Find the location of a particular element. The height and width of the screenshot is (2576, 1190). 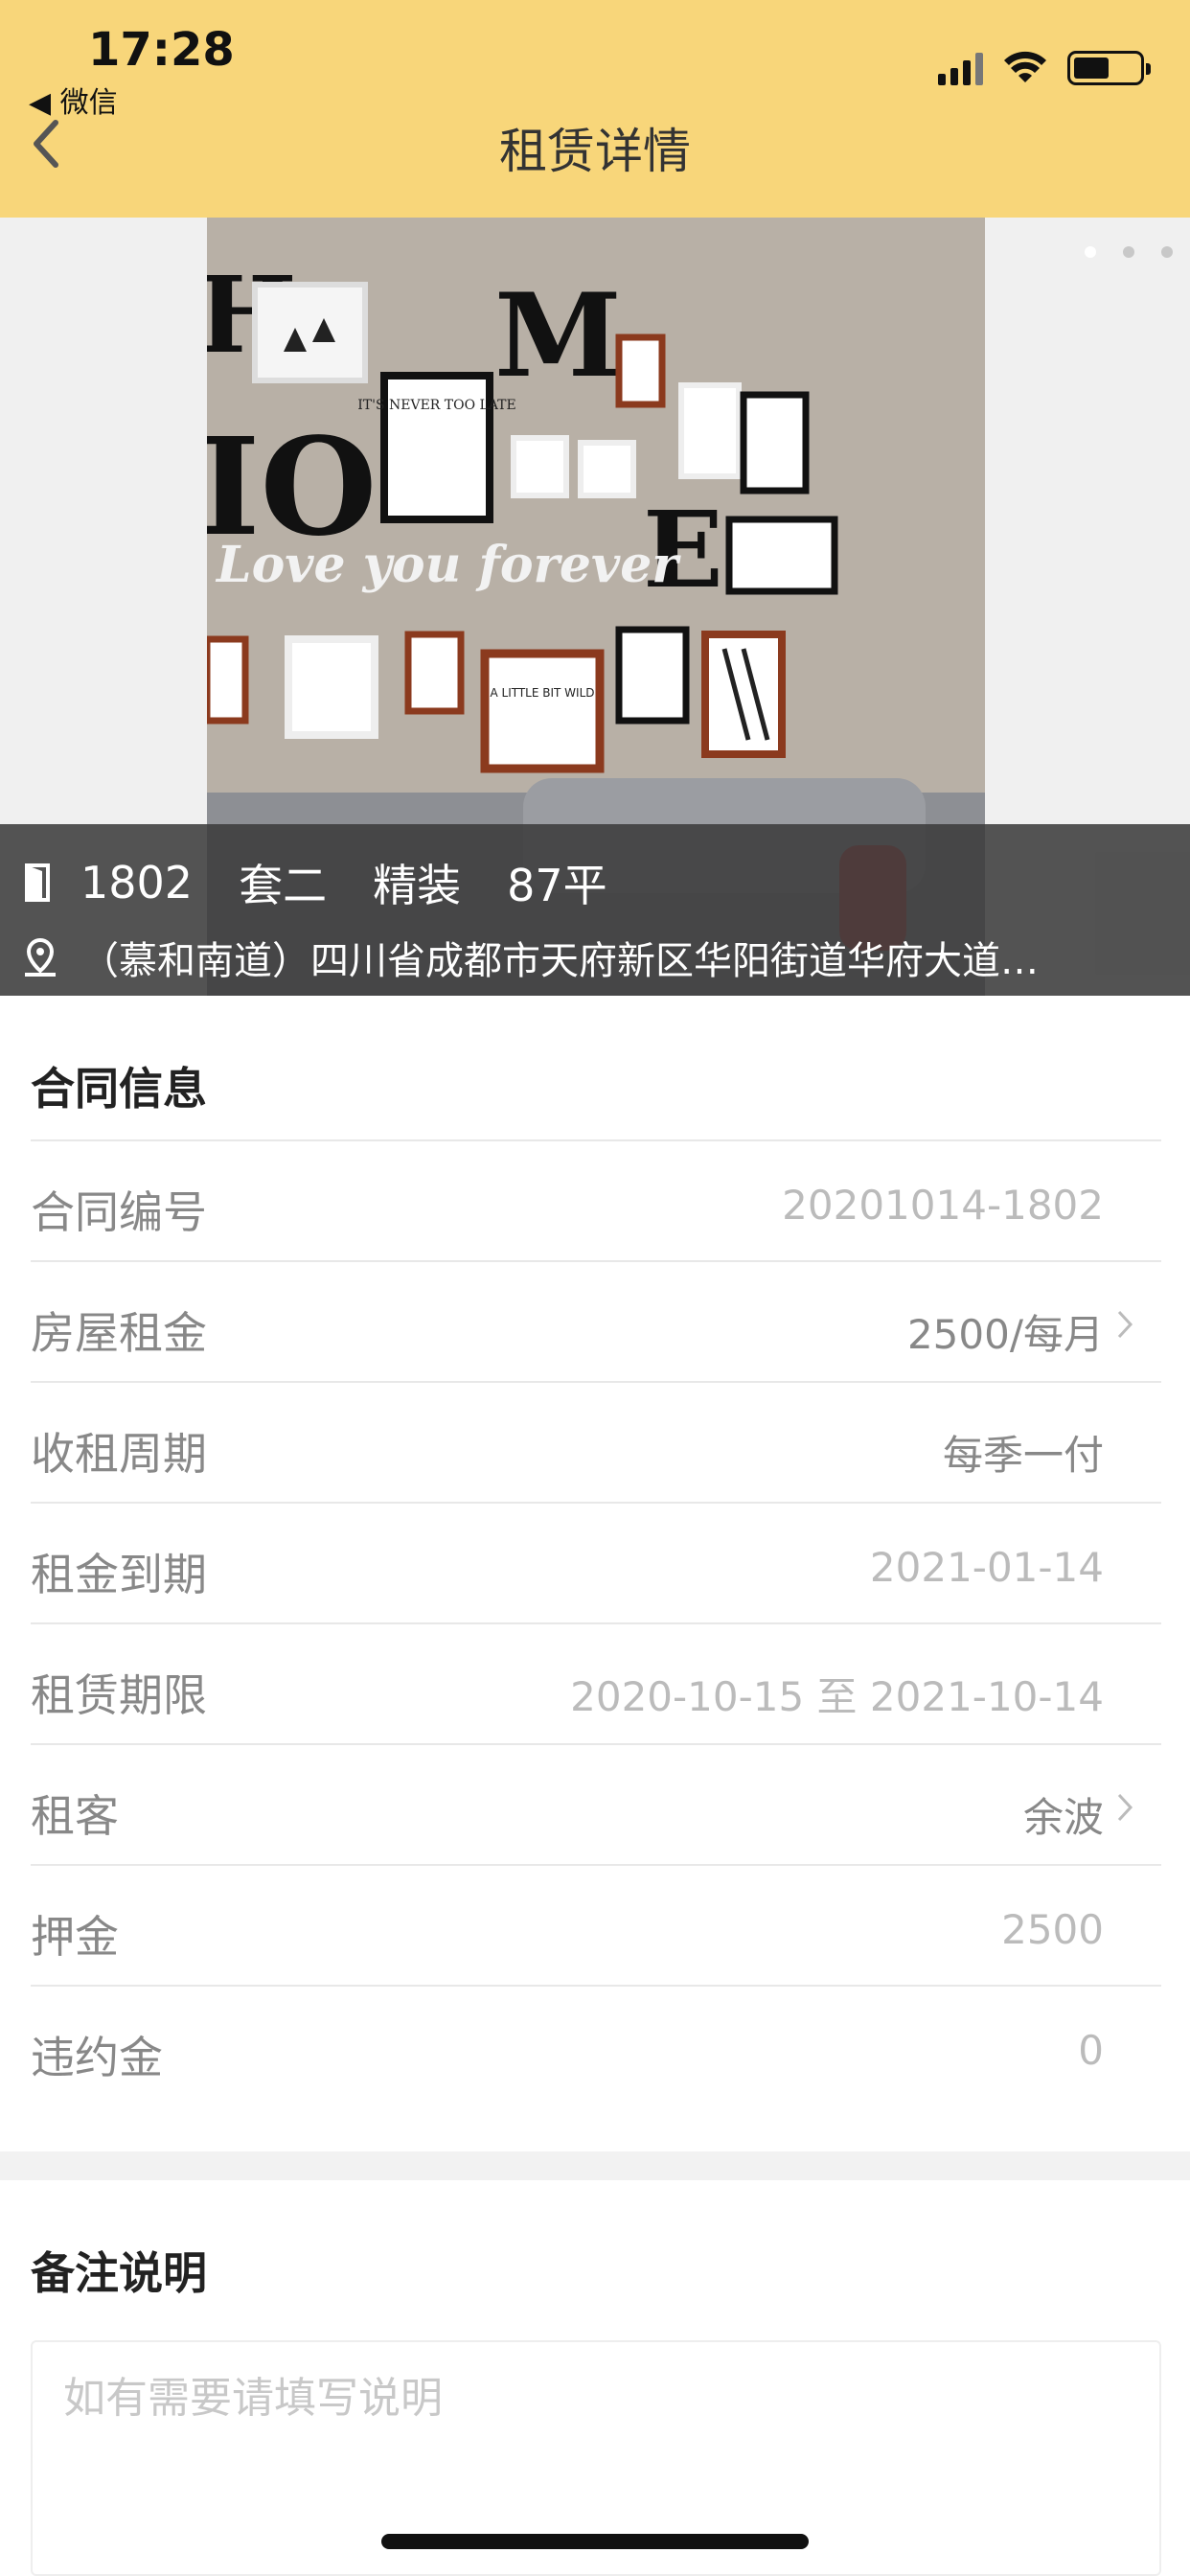

row-value: 2020-10-15 至 2021-10-14 is located at coordinates (837, 1696).